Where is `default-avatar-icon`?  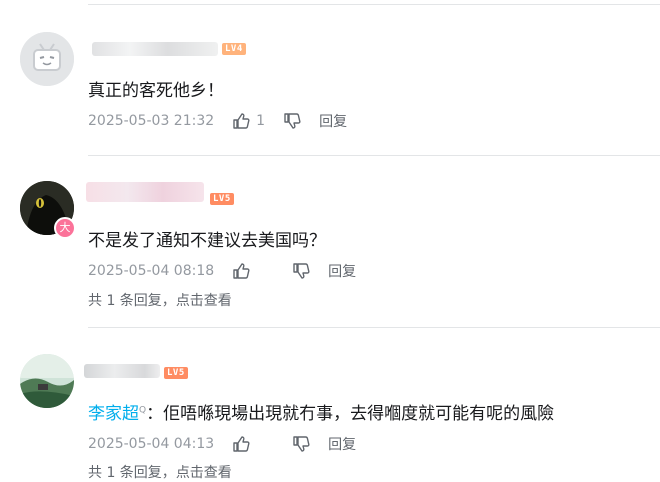
default-avatar-icon is located at coordinates (47, 59).